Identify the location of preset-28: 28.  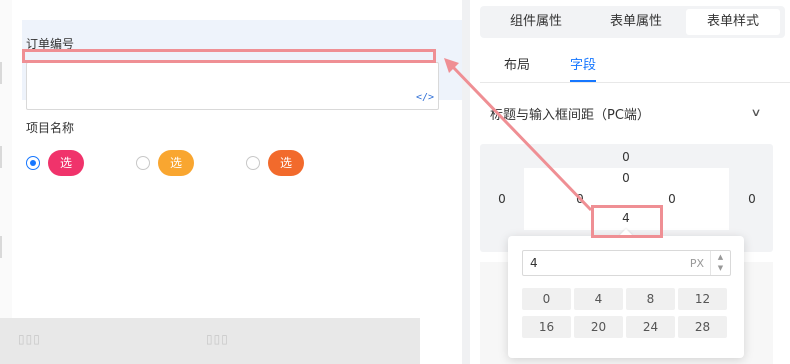
(702, 327).